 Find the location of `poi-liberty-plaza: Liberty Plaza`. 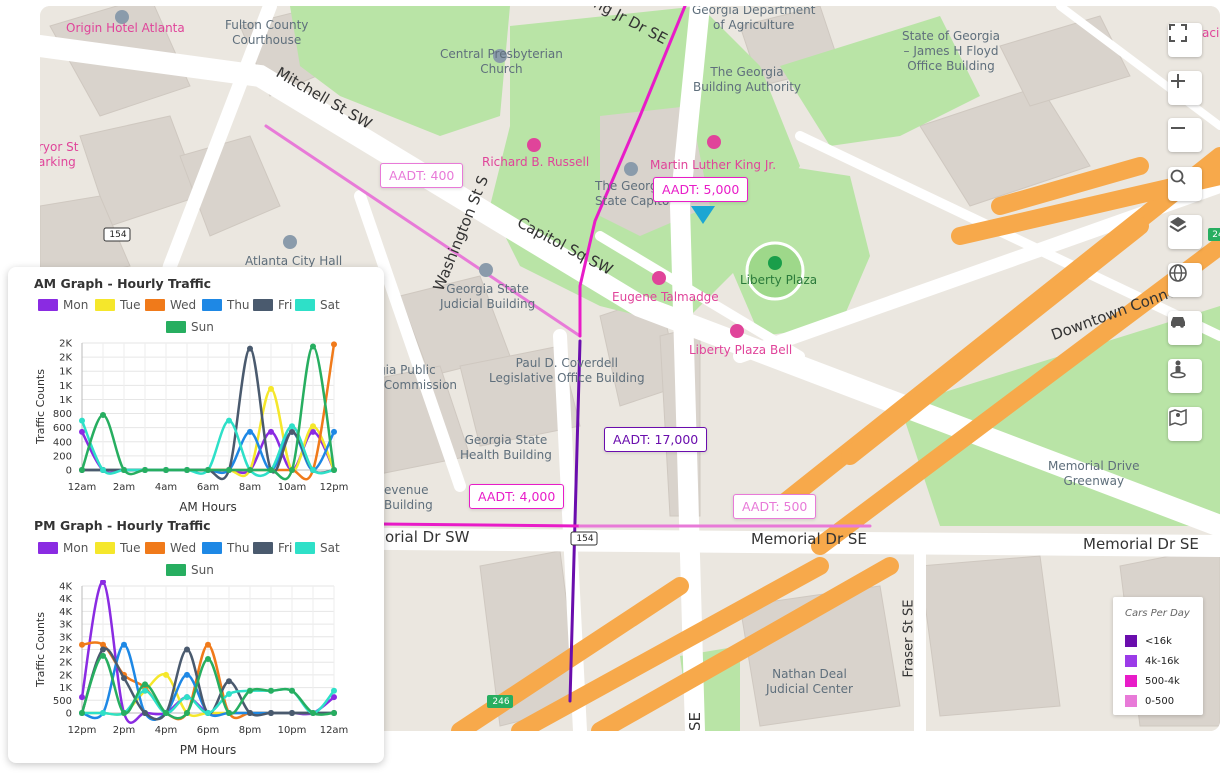

poi-liberty-plaza: Liberty Plaza is located at coordinates (778, 280).